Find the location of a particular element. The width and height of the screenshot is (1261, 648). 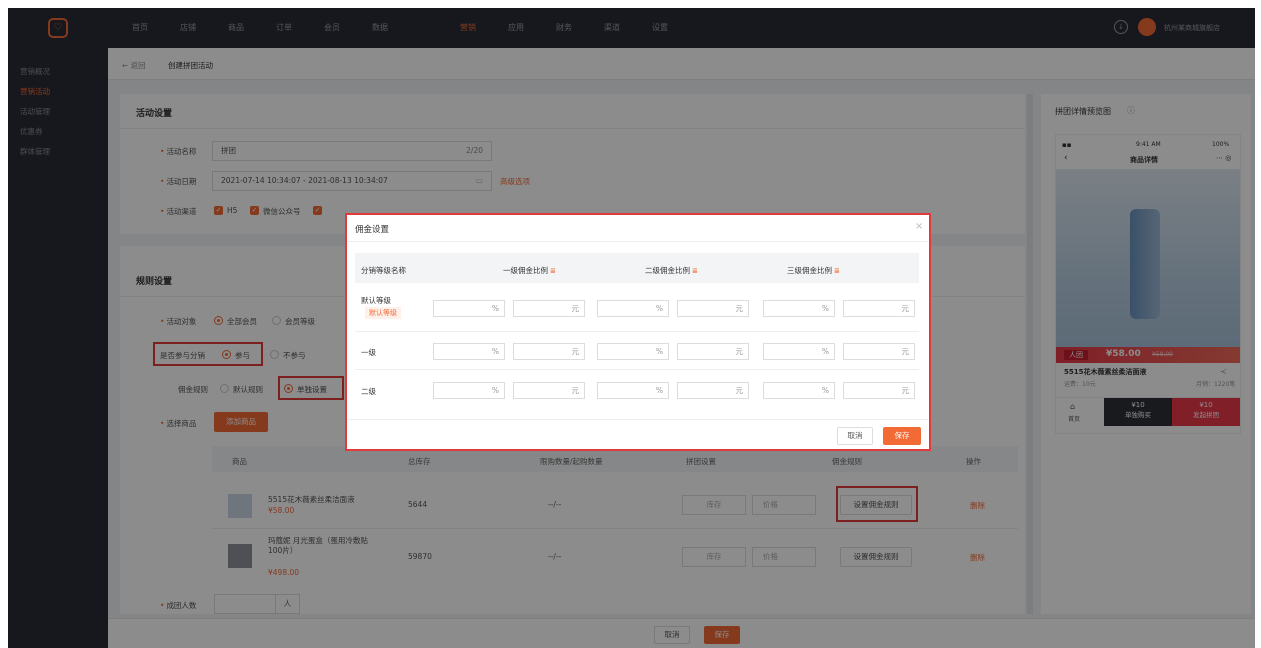

calendar-icon: ▭ is located at coordinates (479, 180).